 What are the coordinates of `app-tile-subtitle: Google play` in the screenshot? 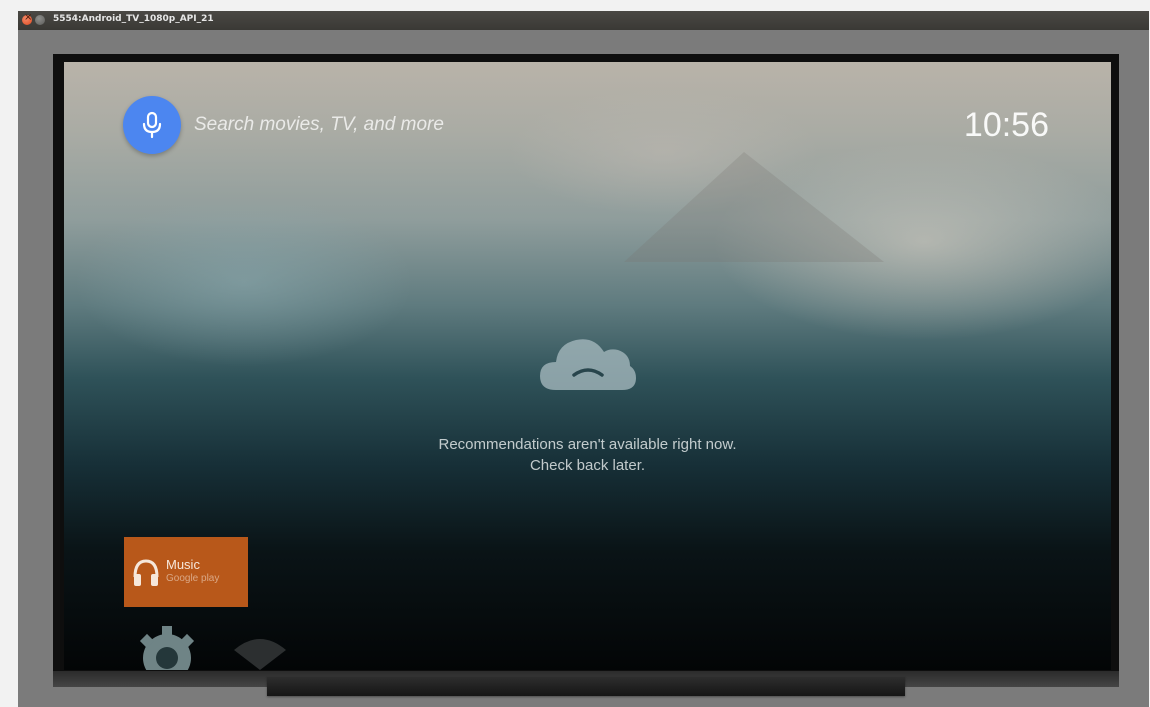 It's located at (193, 578).